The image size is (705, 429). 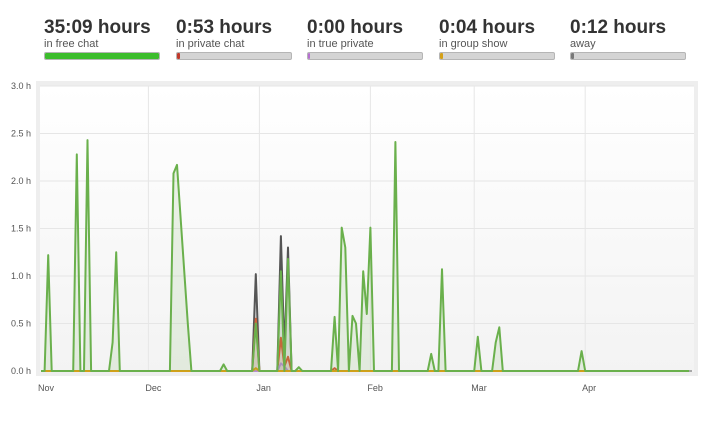 What do you see at coordinates (473, 44) in the screenshot?
I see `stat-label: in group show` at bounding box center [473, 44].